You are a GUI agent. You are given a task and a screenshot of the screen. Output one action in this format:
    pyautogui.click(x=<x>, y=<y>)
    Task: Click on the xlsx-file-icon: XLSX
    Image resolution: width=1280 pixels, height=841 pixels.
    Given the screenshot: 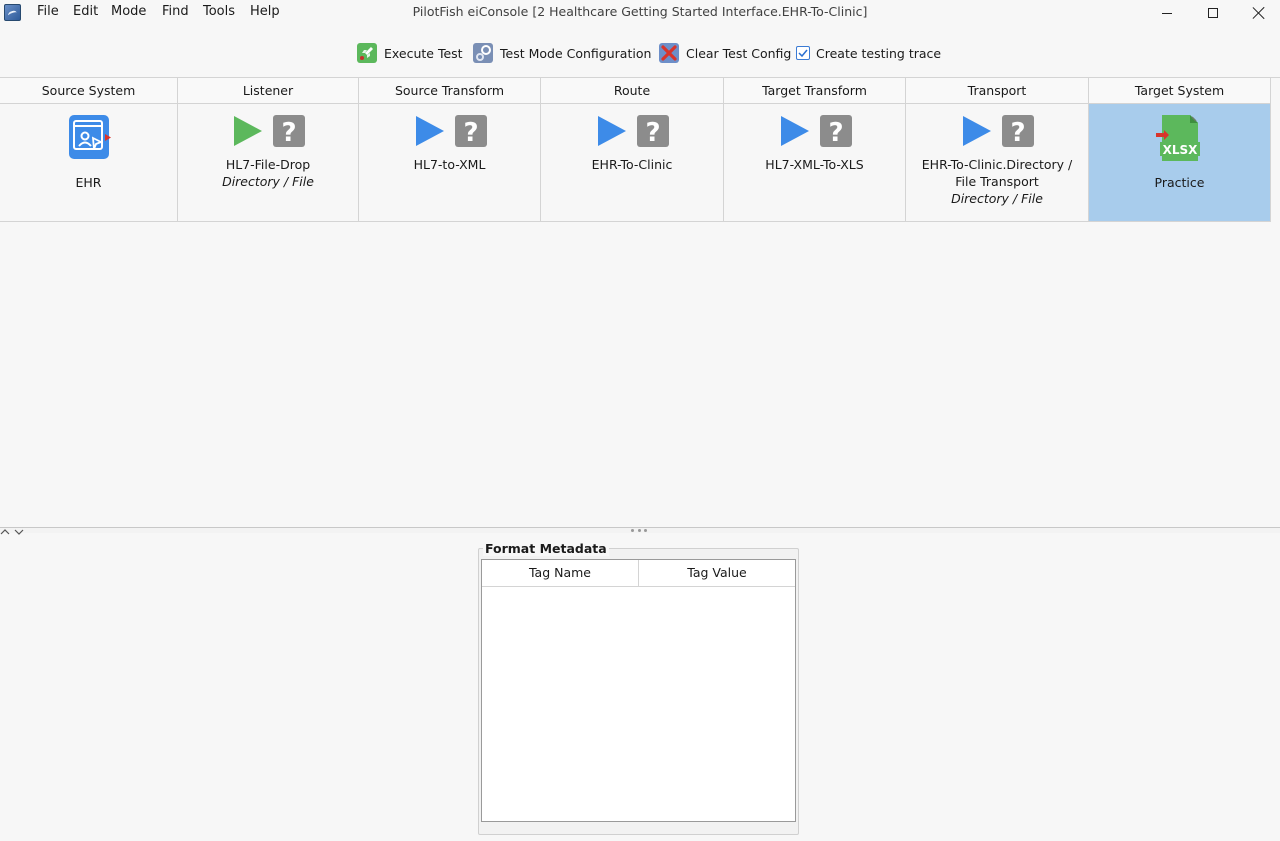 What is the action you would take?
    pyautogui.click(x=1177, y=138)
    